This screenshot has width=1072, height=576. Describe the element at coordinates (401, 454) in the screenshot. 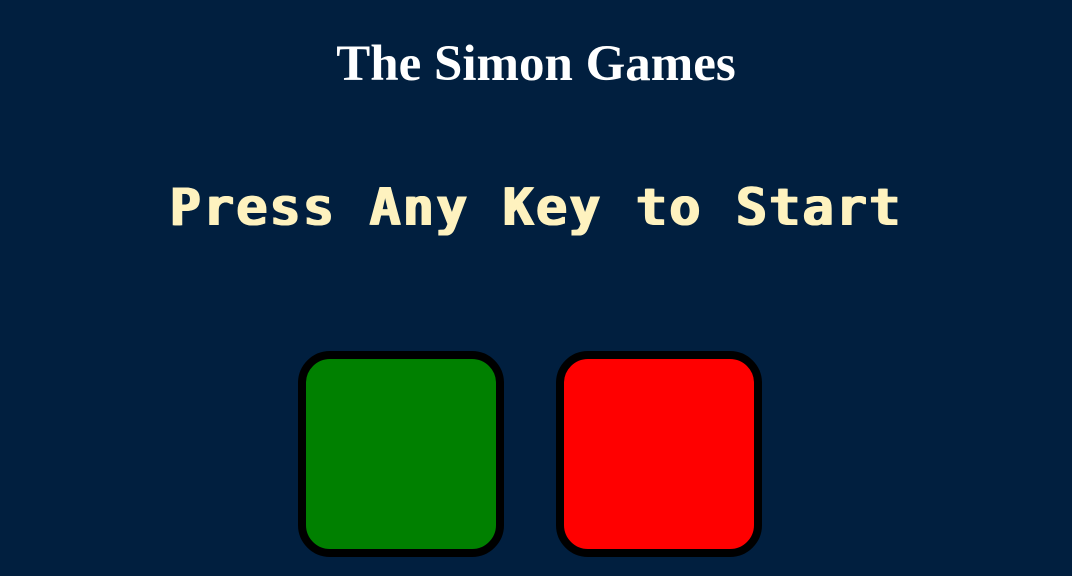

I see `green-button` at that location.